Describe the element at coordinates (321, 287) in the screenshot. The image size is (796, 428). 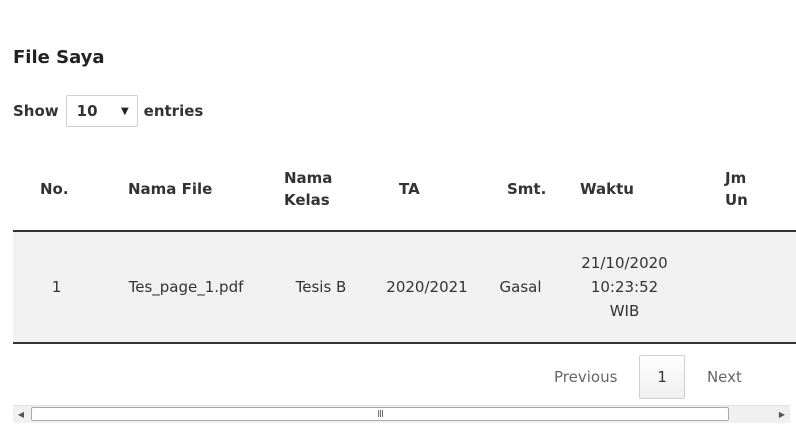
I see `cell-nama-kelas: Tesis B` at that location.